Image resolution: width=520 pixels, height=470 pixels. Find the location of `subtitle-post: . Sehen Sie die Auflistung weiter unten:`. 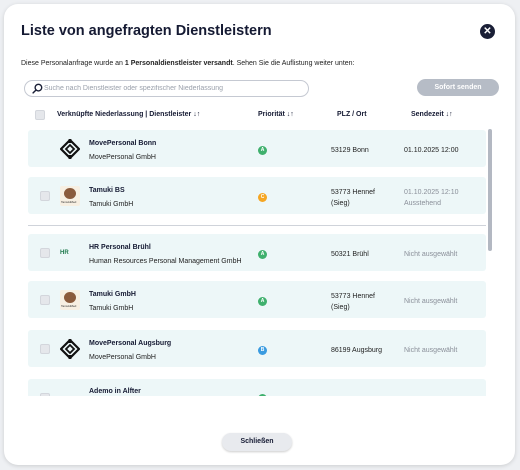

subtitle-post: . Sehen Sie die Auflistung weiter unten: is located at coordinates (293, 63).